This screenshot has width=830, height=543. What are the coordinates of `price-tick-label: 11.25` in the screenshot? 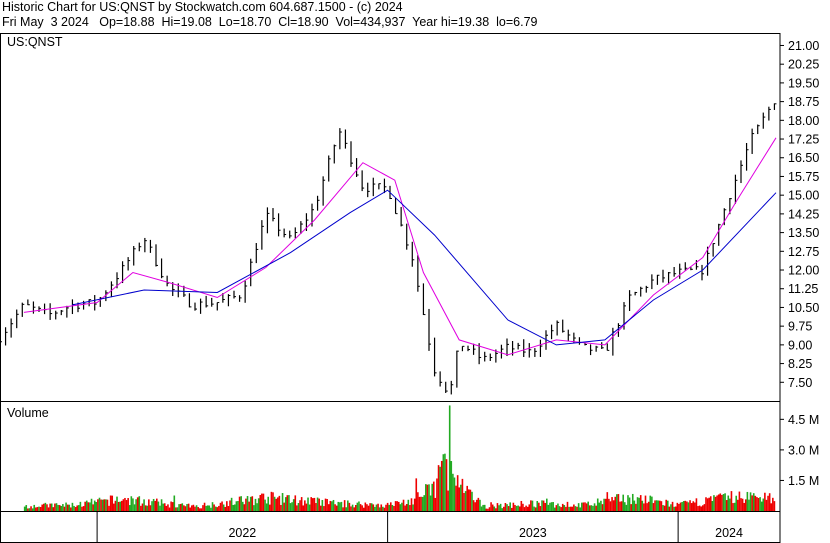 It's located at (803, 289).